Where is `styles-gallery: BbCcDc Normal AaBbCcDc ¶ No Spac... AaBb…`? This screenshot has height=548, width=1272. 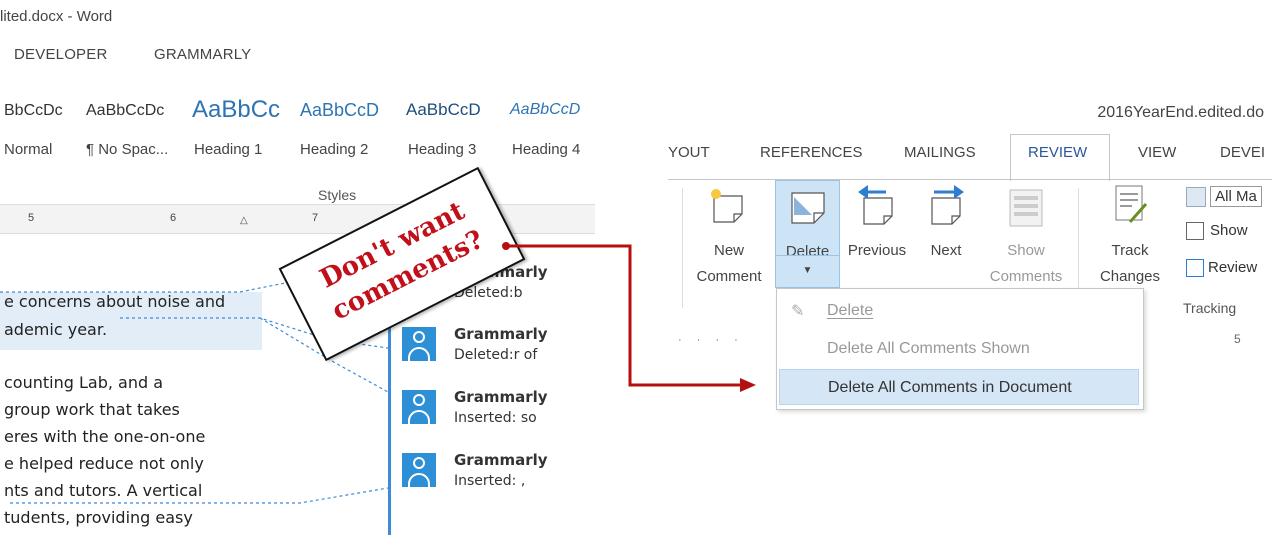 styles-gallery: BbCcDc Normal AaBbCcDc ¶ No Spac... AaBb… is located at coordinates (297, 132).